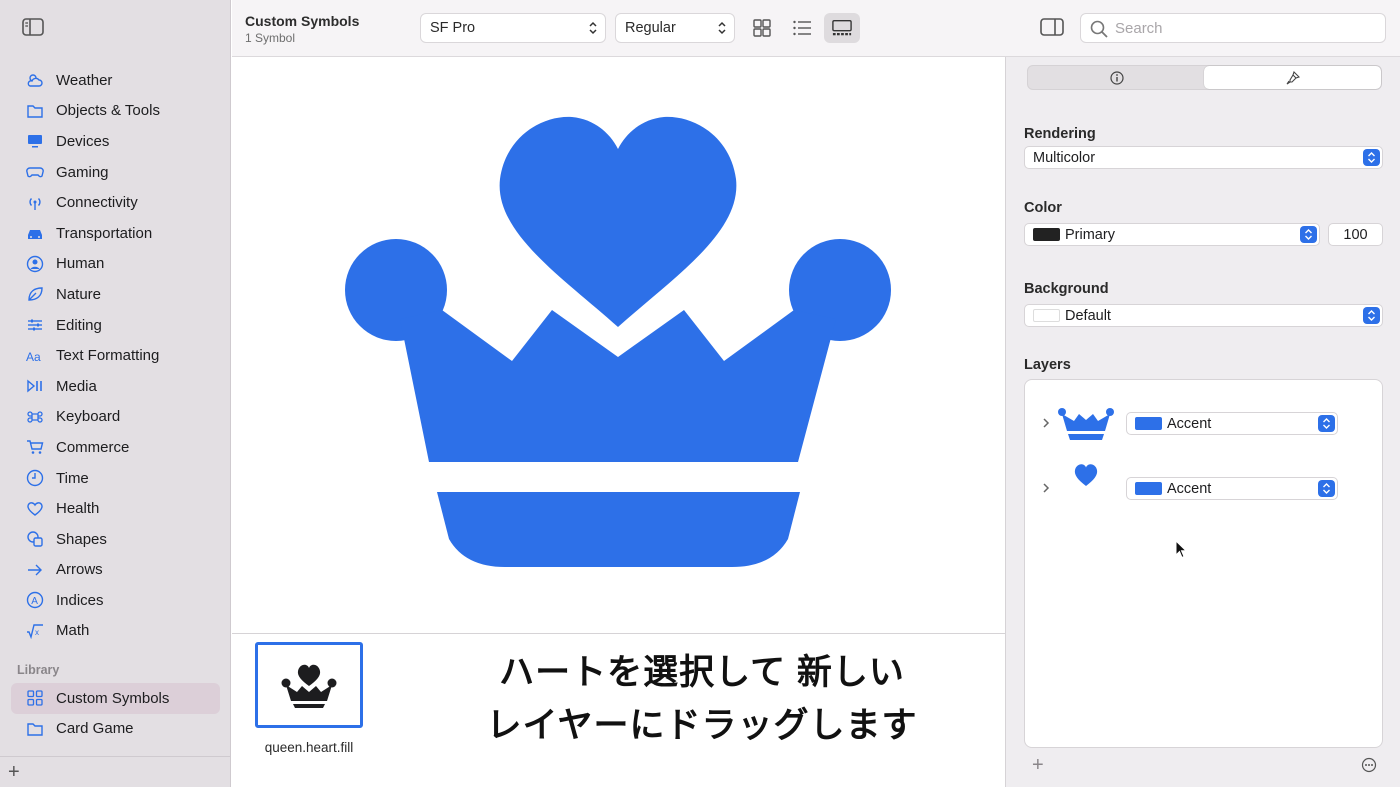  Describe the element at coordinates (1203, 315) in the screenshot. I see `background-popup: Default` at that location.